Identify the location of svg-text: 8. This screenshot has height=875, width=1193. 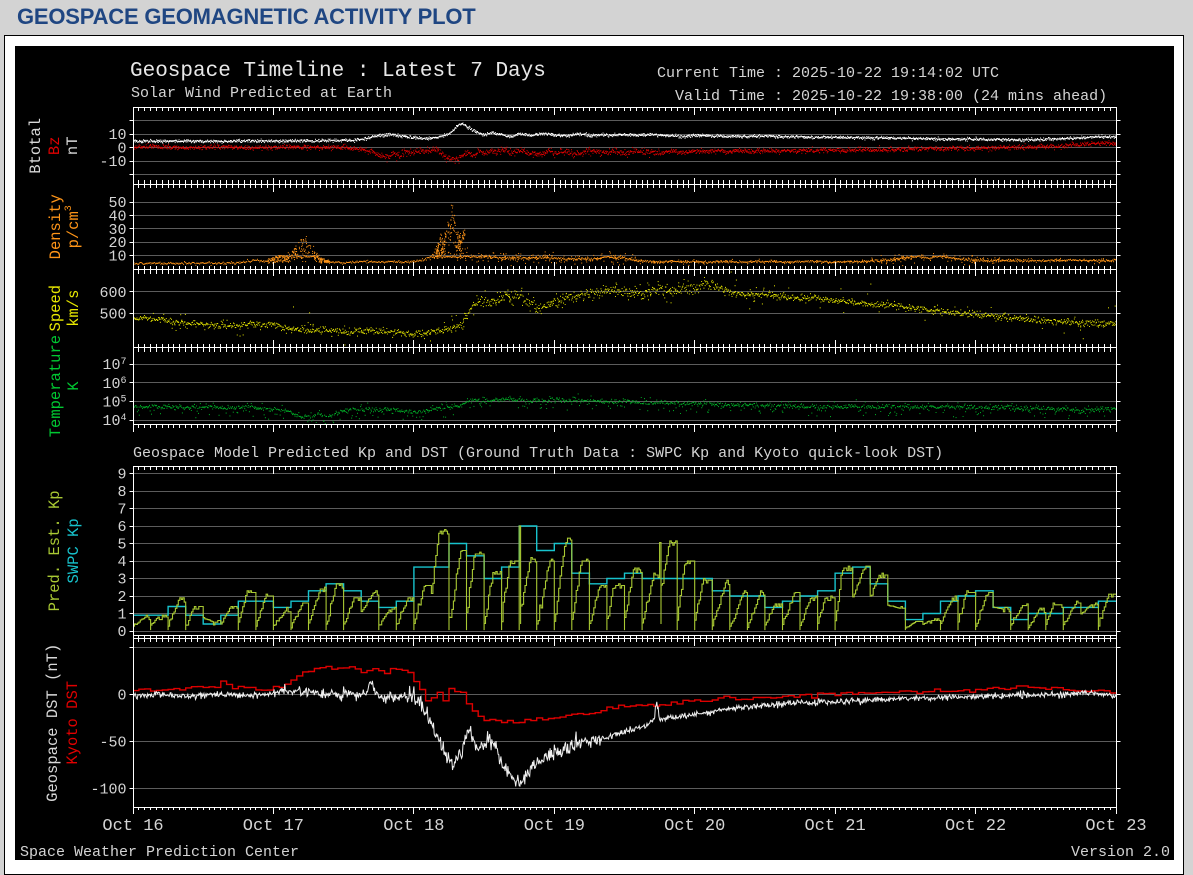
(121, 492).